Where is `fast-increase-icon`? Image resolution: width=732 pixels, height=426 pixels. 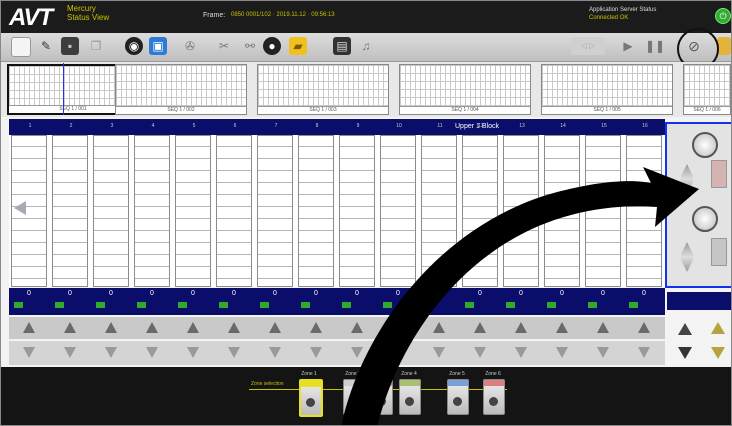 fast-increase-icon is located at coordinates (718, 328).